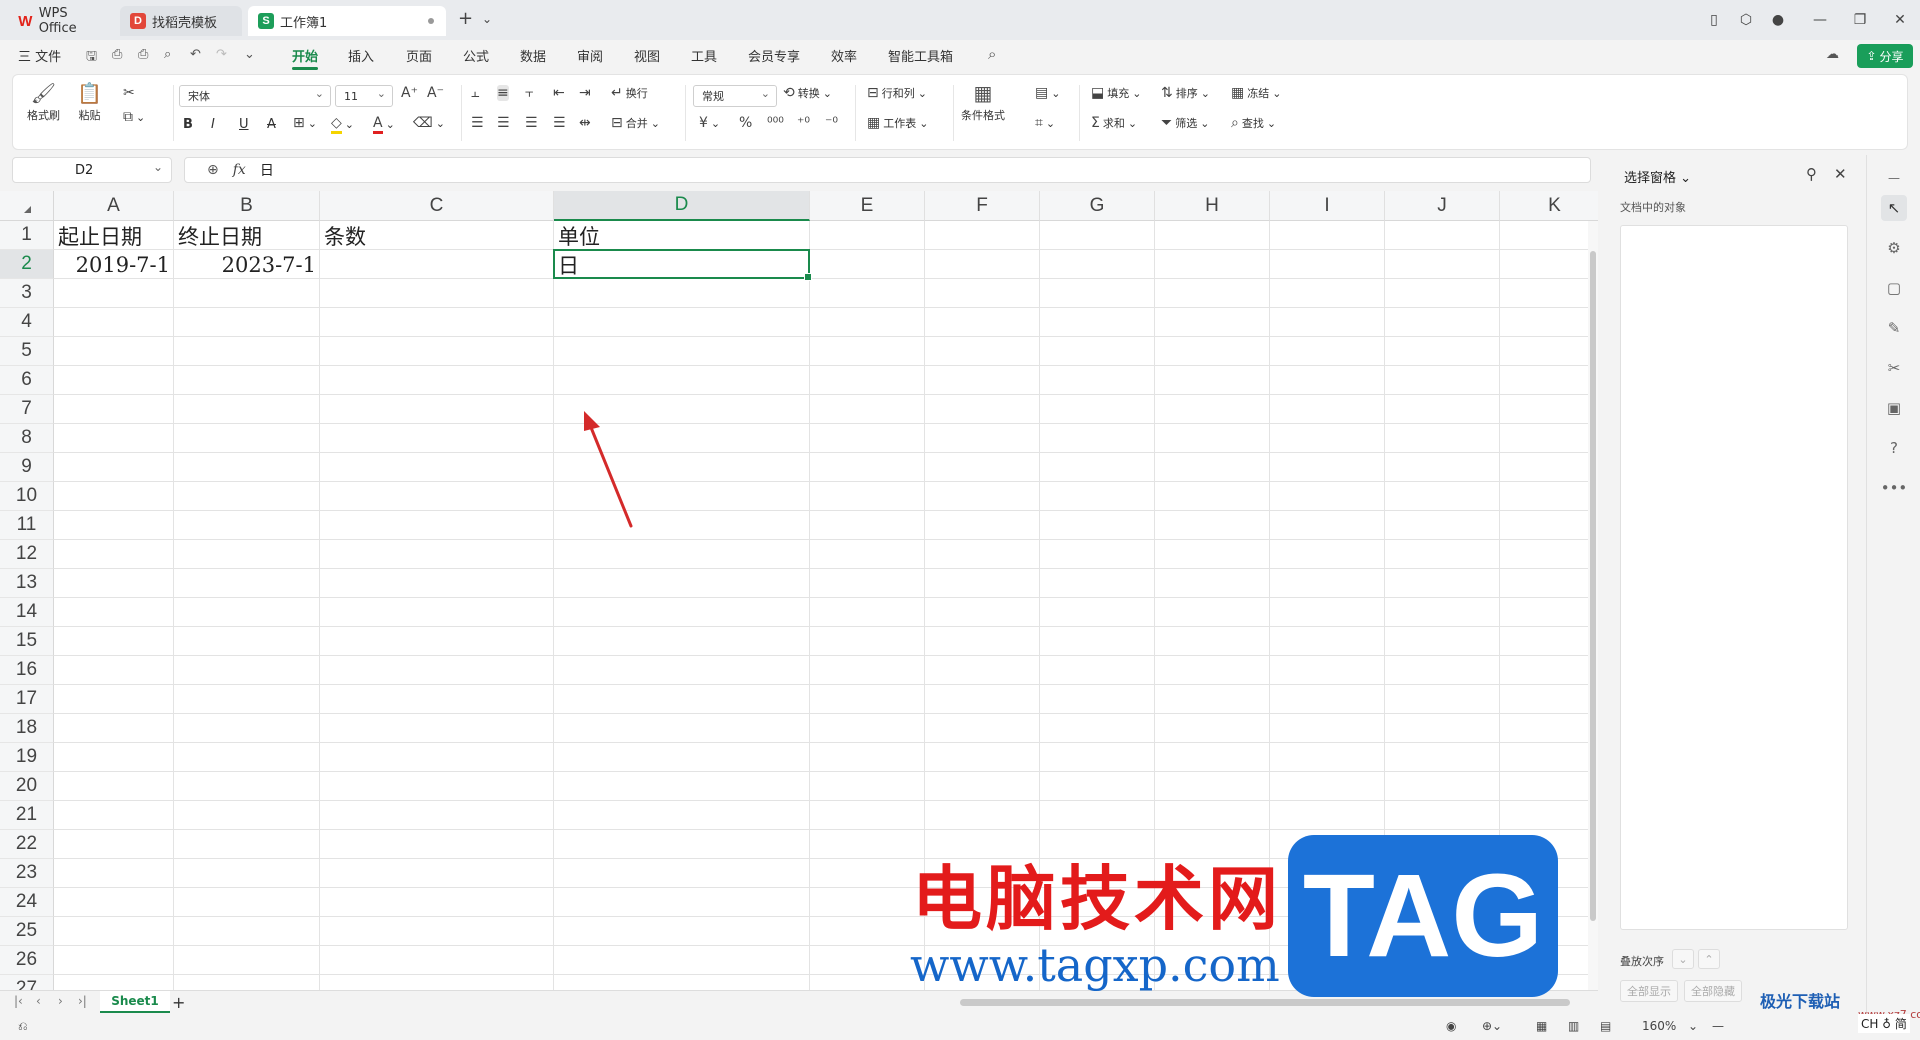 This screenshot has height=1040, width=1920. I want to click on menu-insert: 插入, so click(361, 55).